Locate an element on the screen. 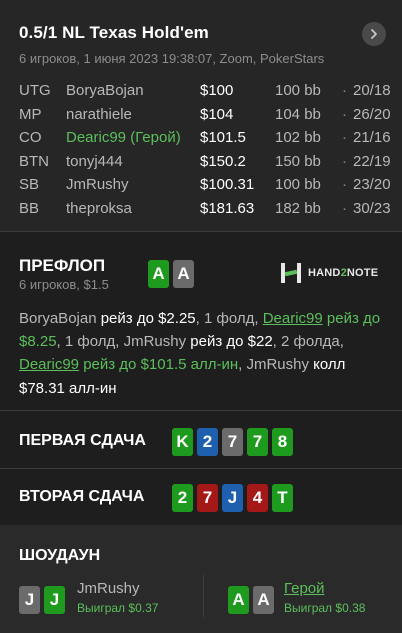 The width and height of the screenshot is (402, 633). playing-card: T is located at coordinates (282, 498).